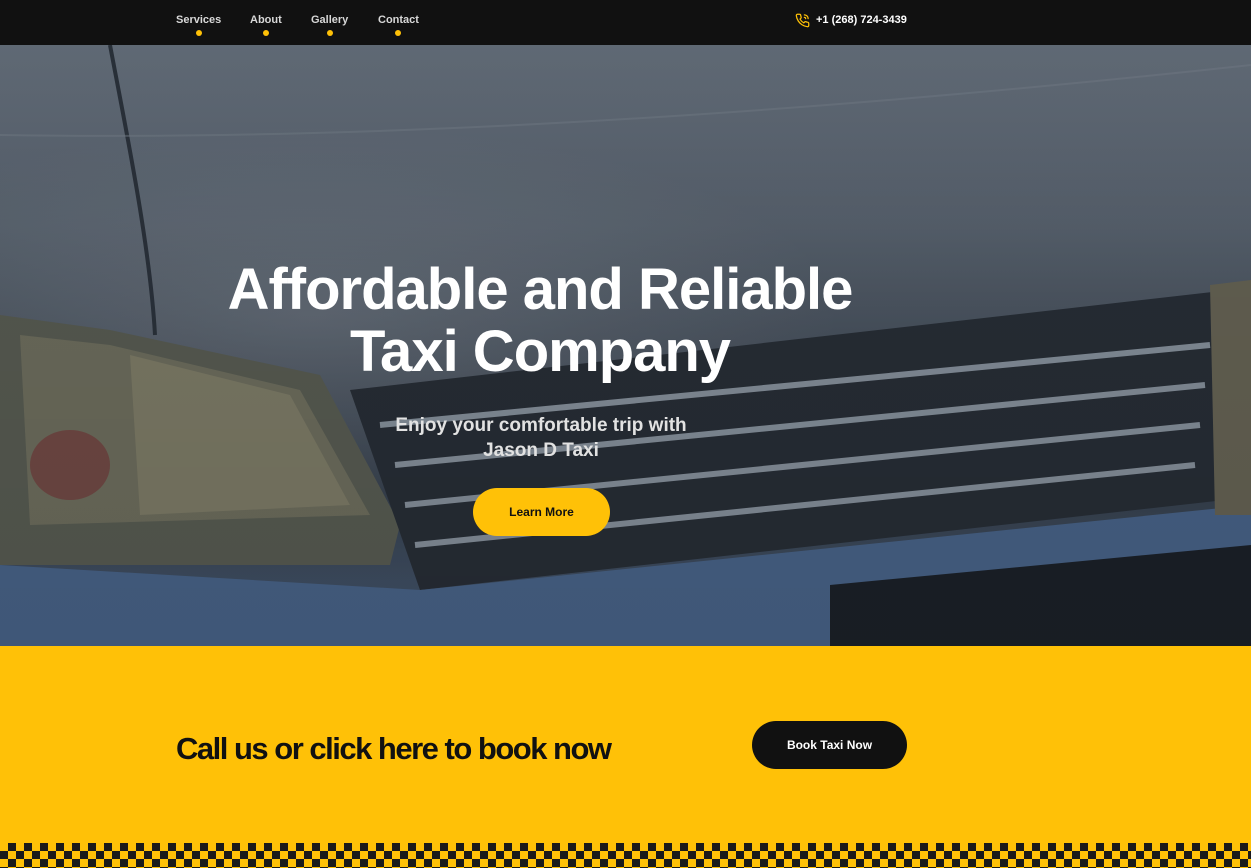 Image resolution: width=1251 pixels, height=868 pixels. Describe the element at coordinates (394, 748) in the screenshot. I see `booking-heading: Call us or click here to book now` at that location.